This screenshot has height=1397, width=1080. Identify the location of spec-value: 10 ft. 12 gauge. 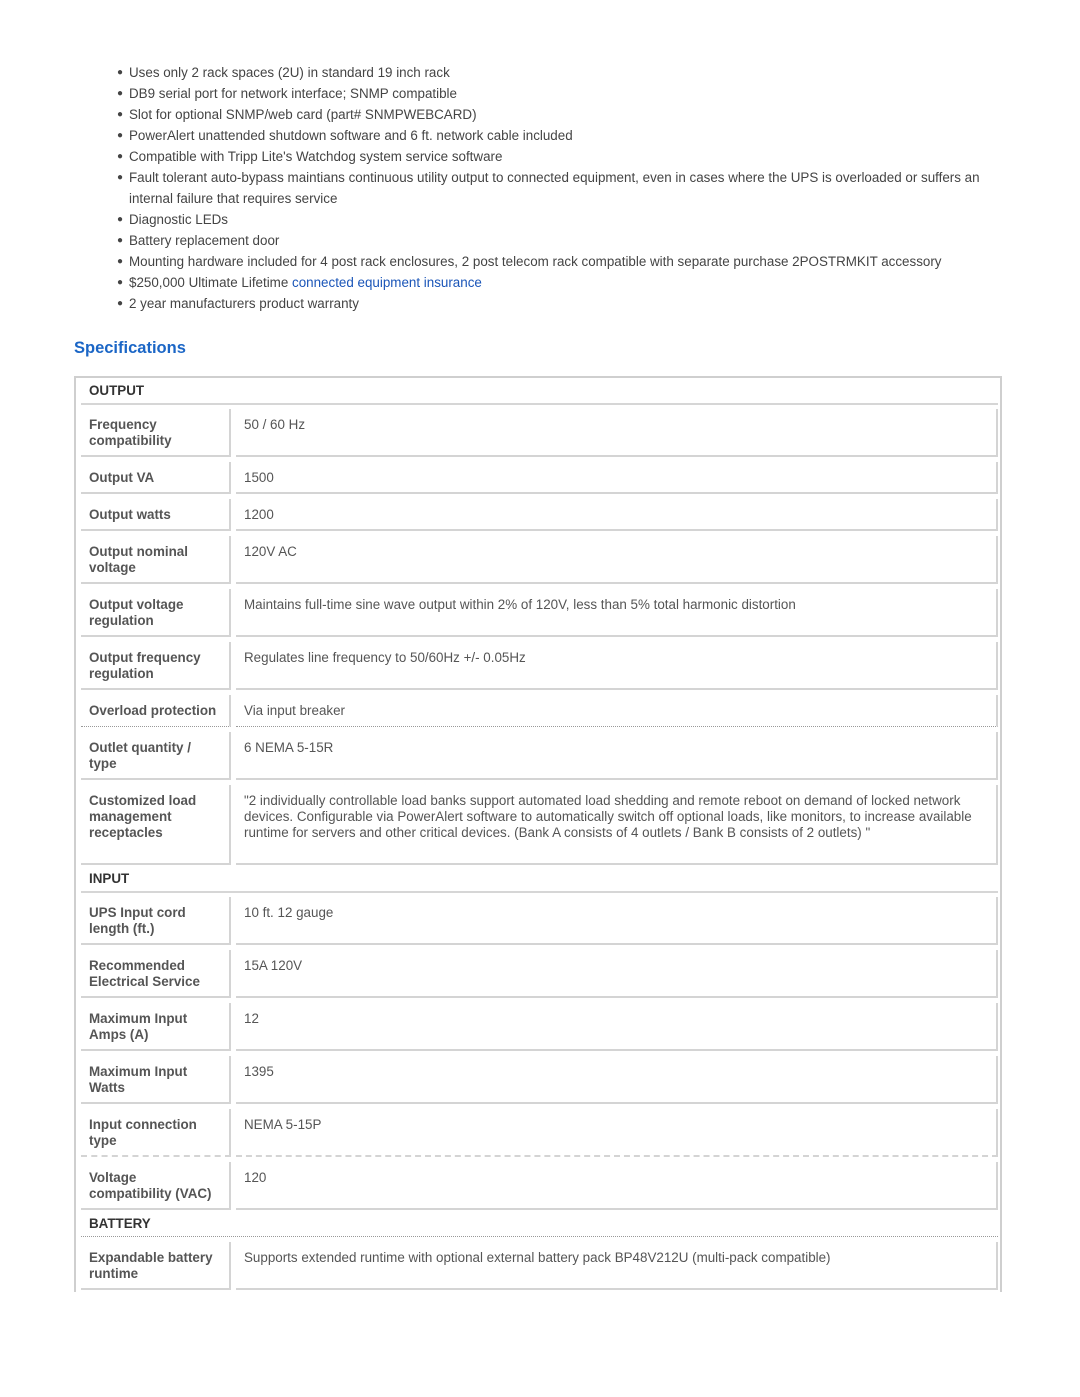
(617, 921).